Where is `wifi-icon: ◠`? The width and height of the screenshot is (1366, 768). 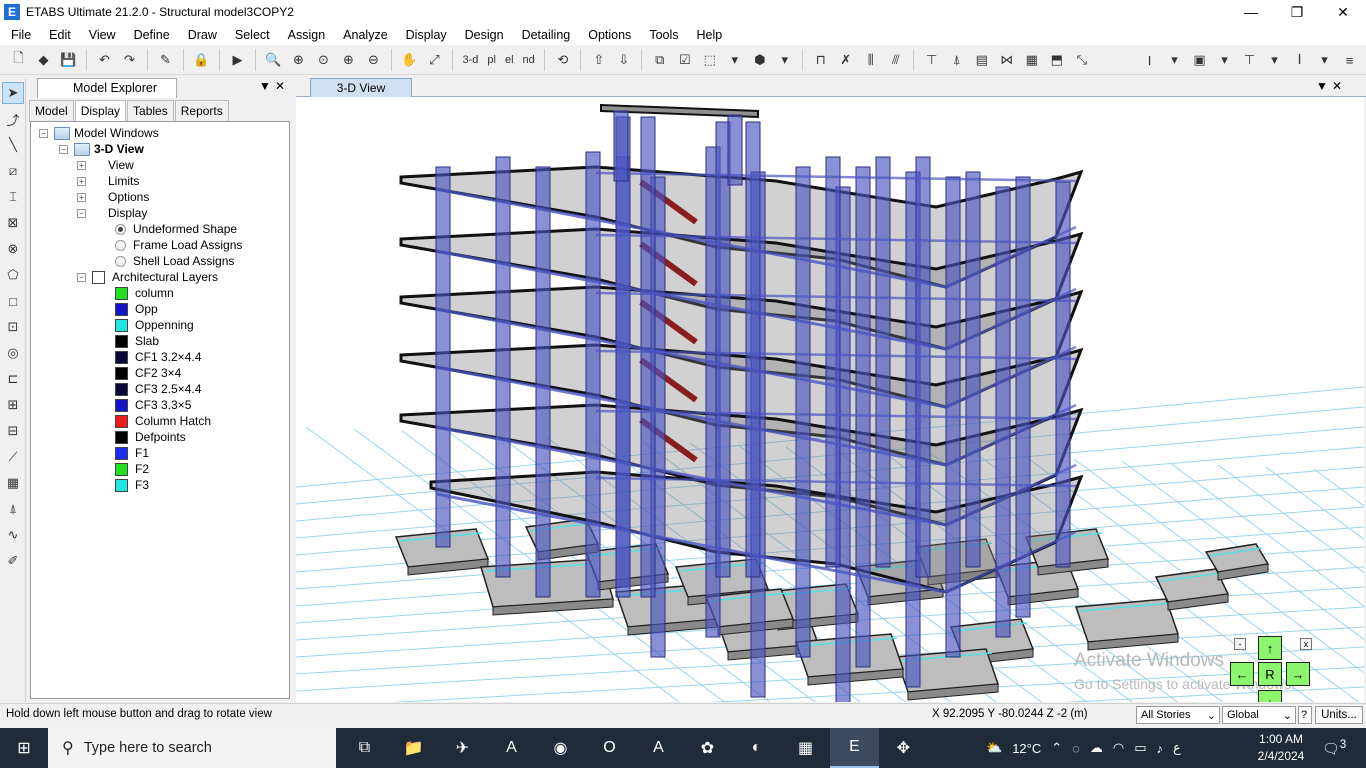 wifi-icon: ◠ is located at coordinates (1118, 748).